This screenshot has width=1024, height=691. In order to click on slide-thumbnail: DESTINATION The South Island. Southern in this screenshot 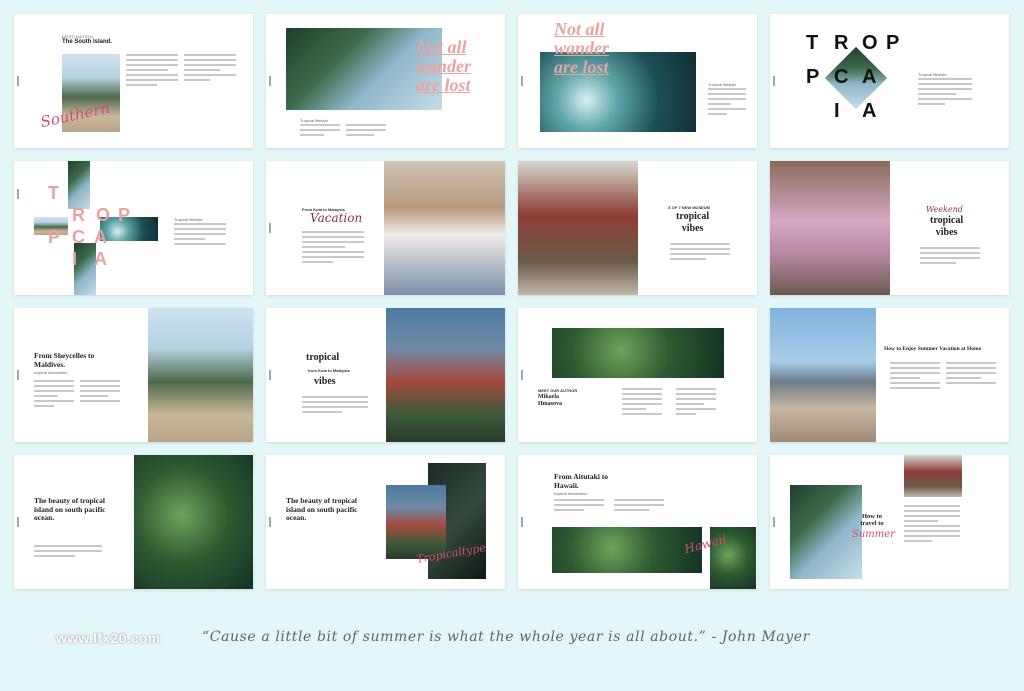, I will do `click(133, 81)`.